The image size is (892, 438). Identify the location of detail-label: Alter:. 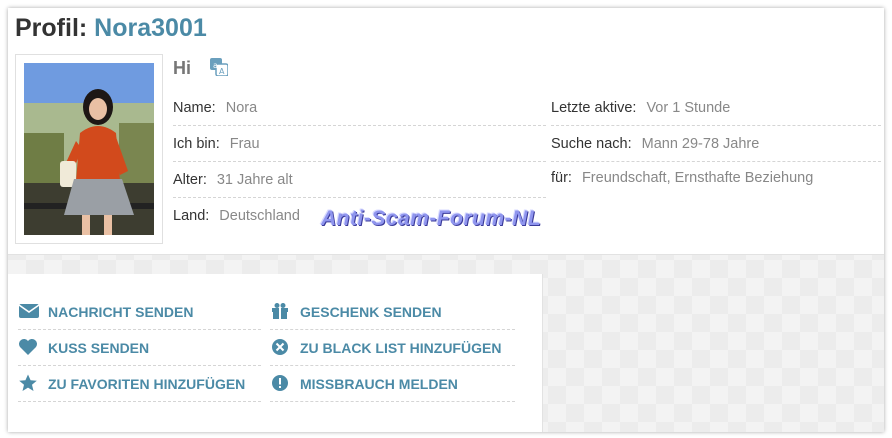
(190, 180).